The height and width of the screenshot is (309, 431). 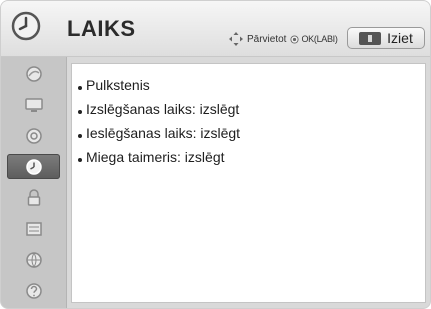 I want to click on menu-item-sleep-timer: Miega taimeris: izslēgt, so click(x=151, y=157).